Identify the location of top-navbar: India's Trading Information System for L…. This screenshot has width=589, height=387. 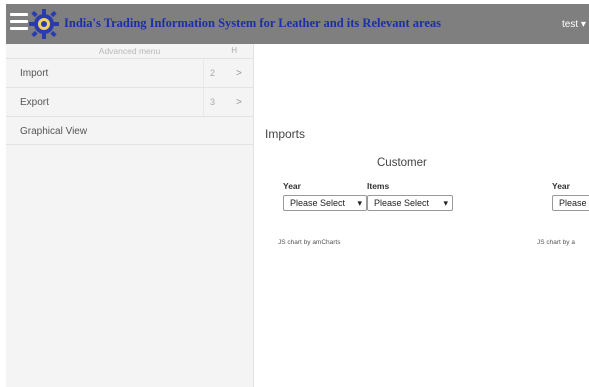
(297, 24).